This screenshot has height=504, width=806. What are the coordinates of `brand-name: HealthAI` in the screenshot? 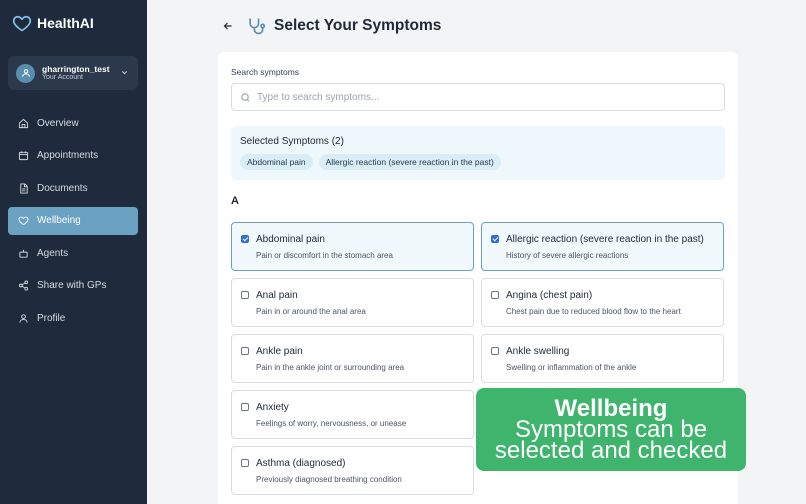 It's located at (65, 23).